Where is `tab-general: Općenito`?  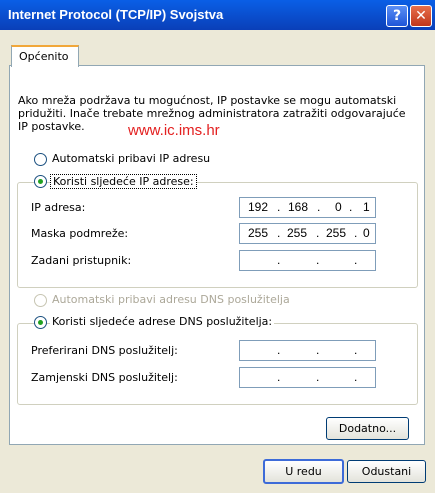
tab-general: Općenito is located at coordinates (45, 56).